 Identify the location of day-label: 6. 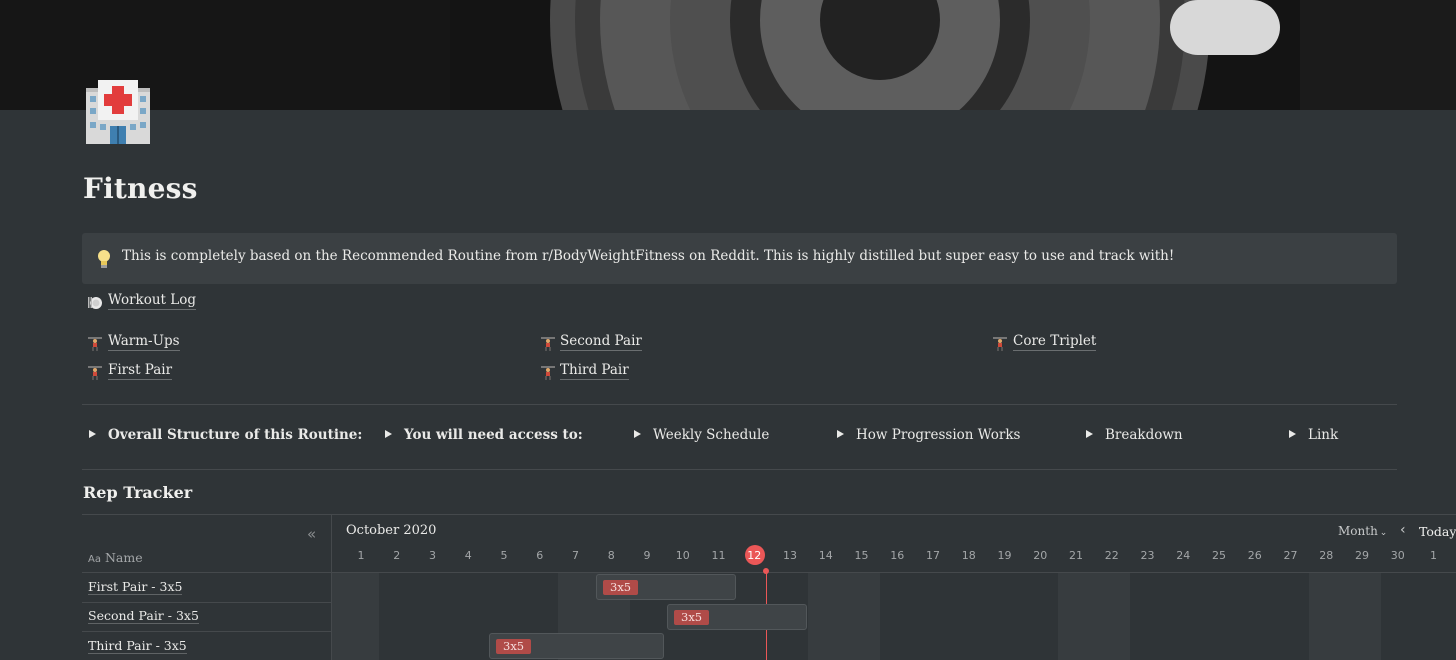
(540, 555).